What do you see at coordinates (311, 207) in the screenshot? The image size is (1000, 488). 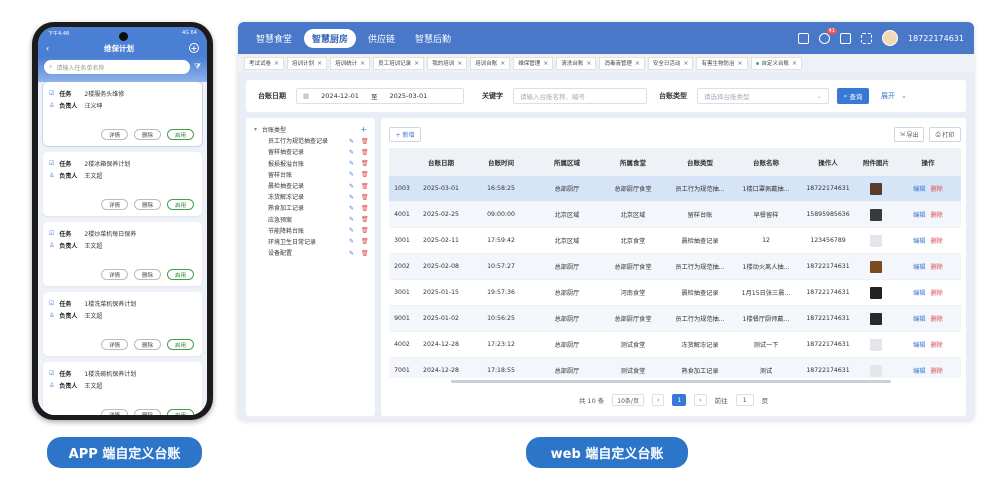 I see `tree-item: 熟食加工记录 ✎ 🗑` at bounding box center [311, 207].